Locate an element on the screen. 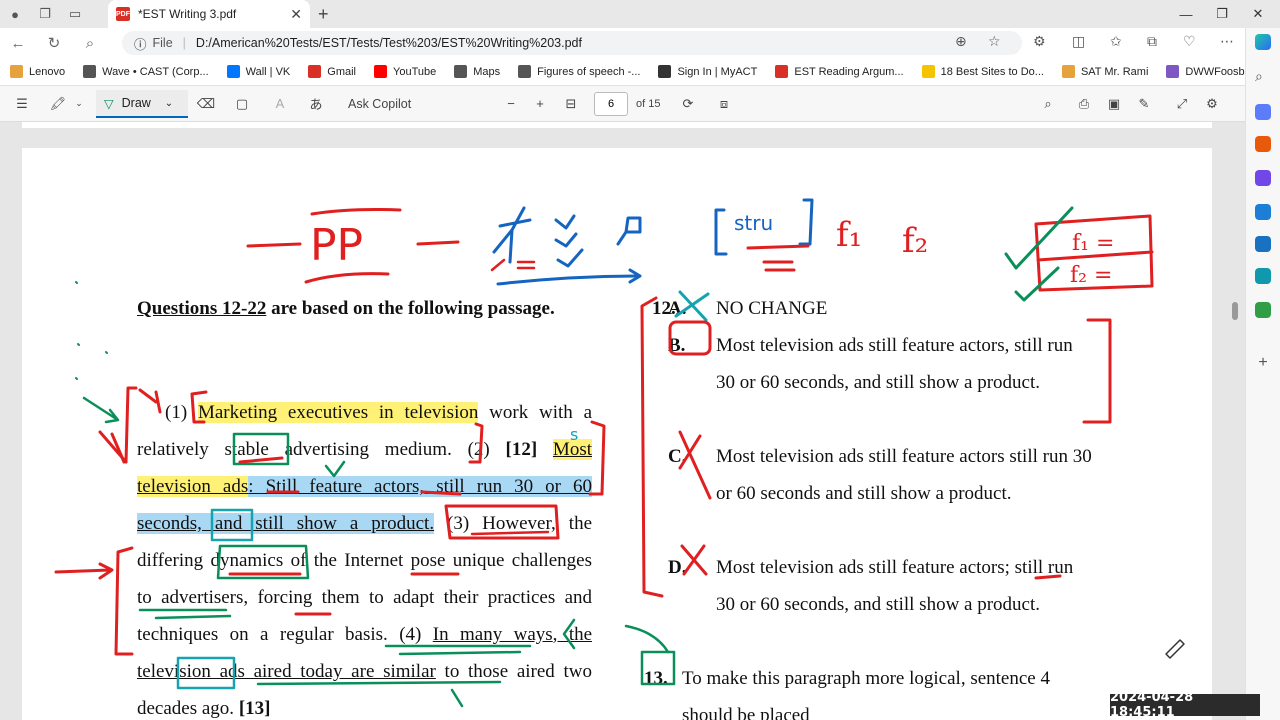 The height and width of the screenshot is (720, 1280). draw-button: ▽ Draw ⌄ is located at coordinates (142, 104).